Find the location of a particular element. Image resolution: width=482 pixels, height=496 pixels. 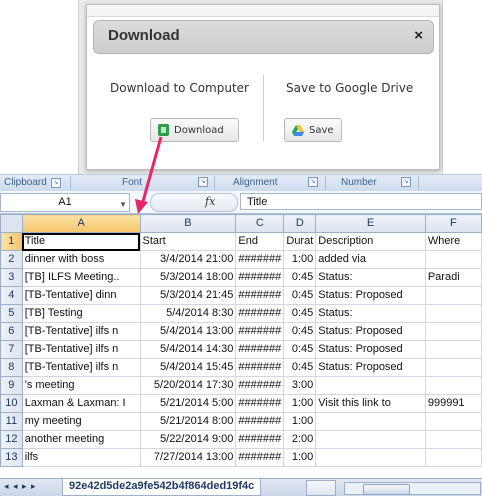

cell-d11: 1:00 is located at coordinates (300, 421).